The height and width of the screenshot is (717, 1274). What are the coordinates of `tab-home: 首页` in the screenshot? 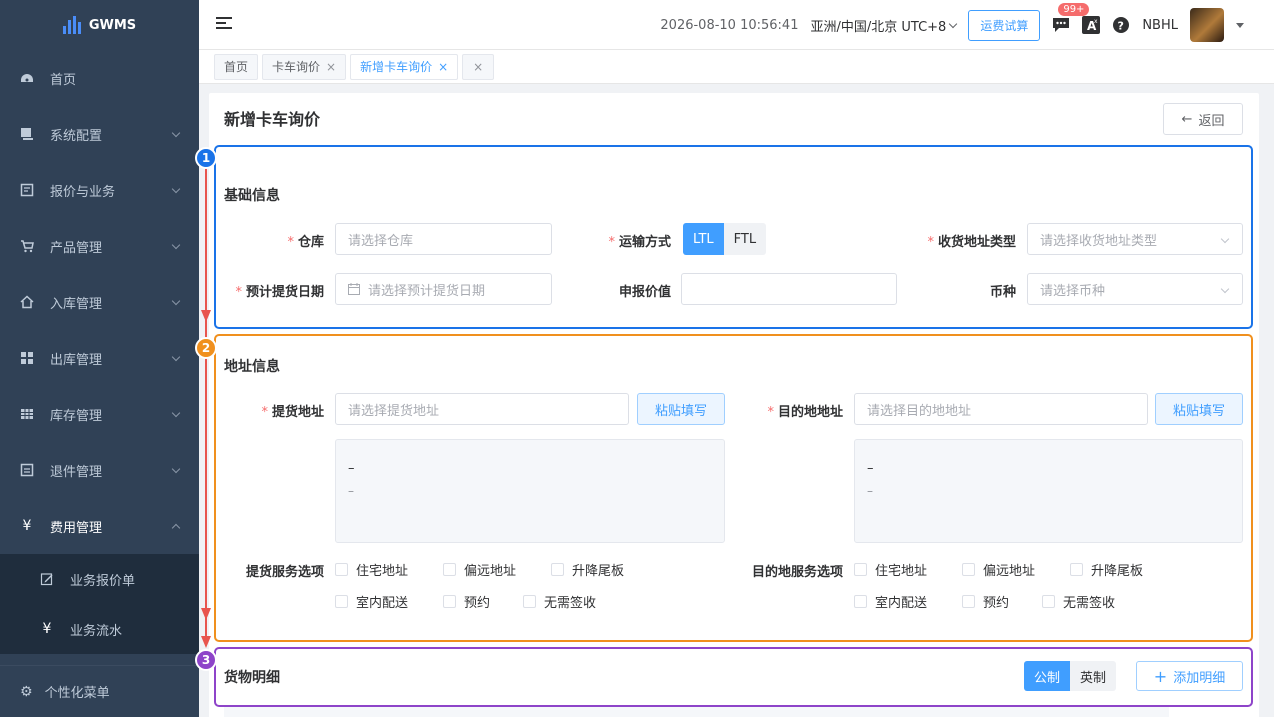 It's located at (236, 66).